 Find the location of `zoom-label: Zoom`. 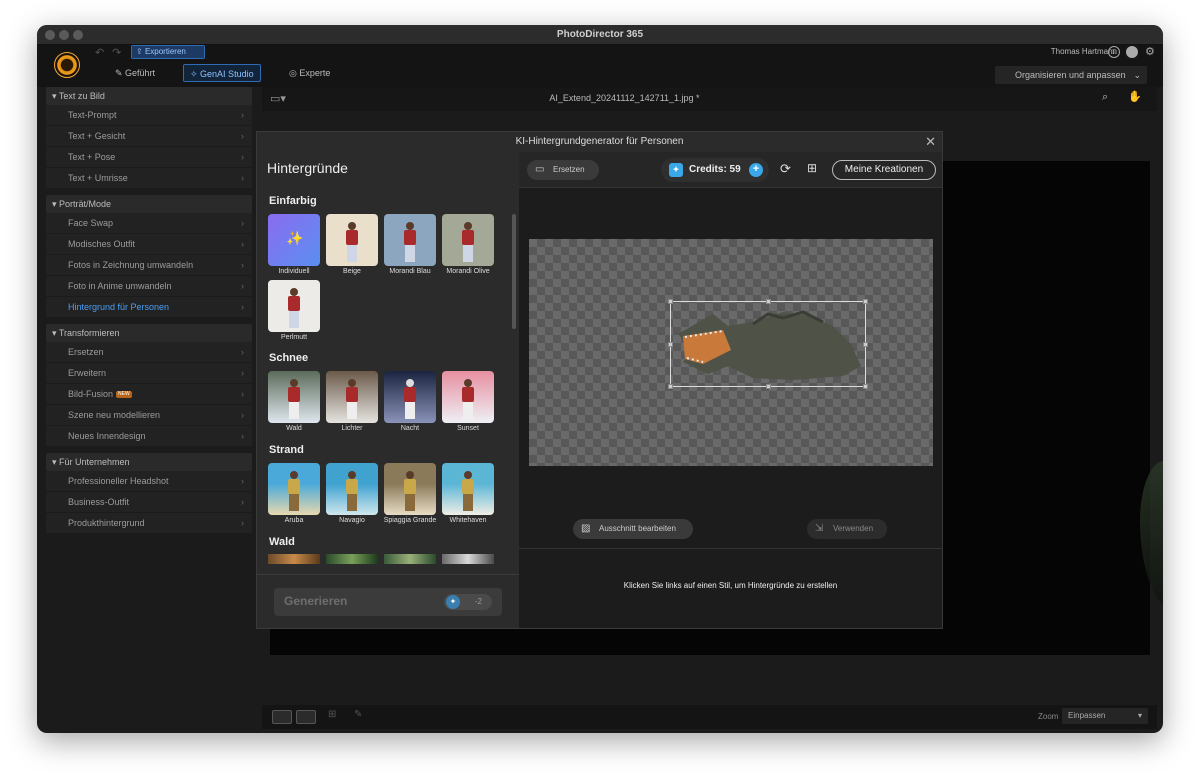

zoom-label: Zoom is located at coordinates (1048, 716).